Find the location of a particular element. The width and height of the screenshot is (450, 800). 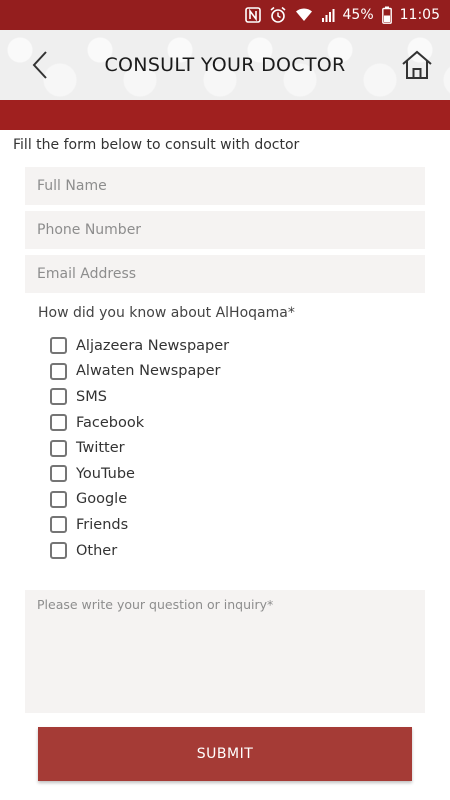

source-option-aljazeera: Aljazeera Newspaper is located at coordinates (139, 346).